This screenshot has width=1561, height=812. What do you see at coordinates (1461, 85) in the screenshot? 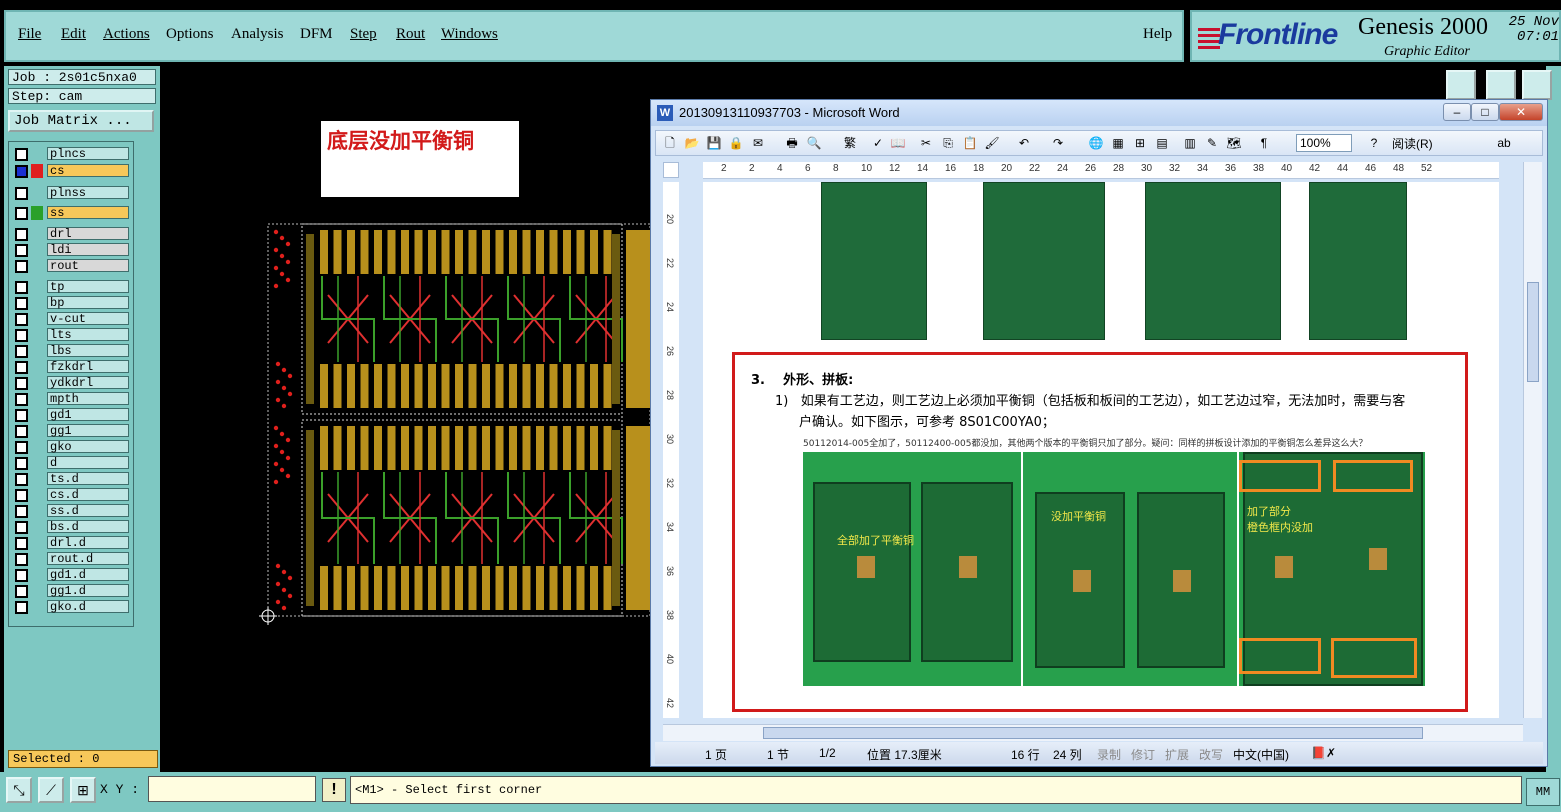
I see `home-icon` at bounding box center [1461, 85].